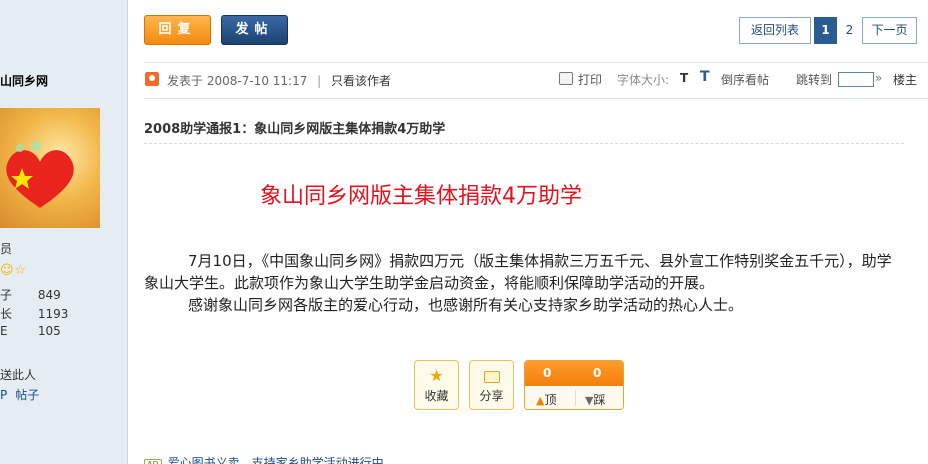 This screenshot has width=928, height=464. What do you see at coordinates (436, 396) in the screenshot?
I see `favorite-label: 收藏` at bounding box center [436, 396].